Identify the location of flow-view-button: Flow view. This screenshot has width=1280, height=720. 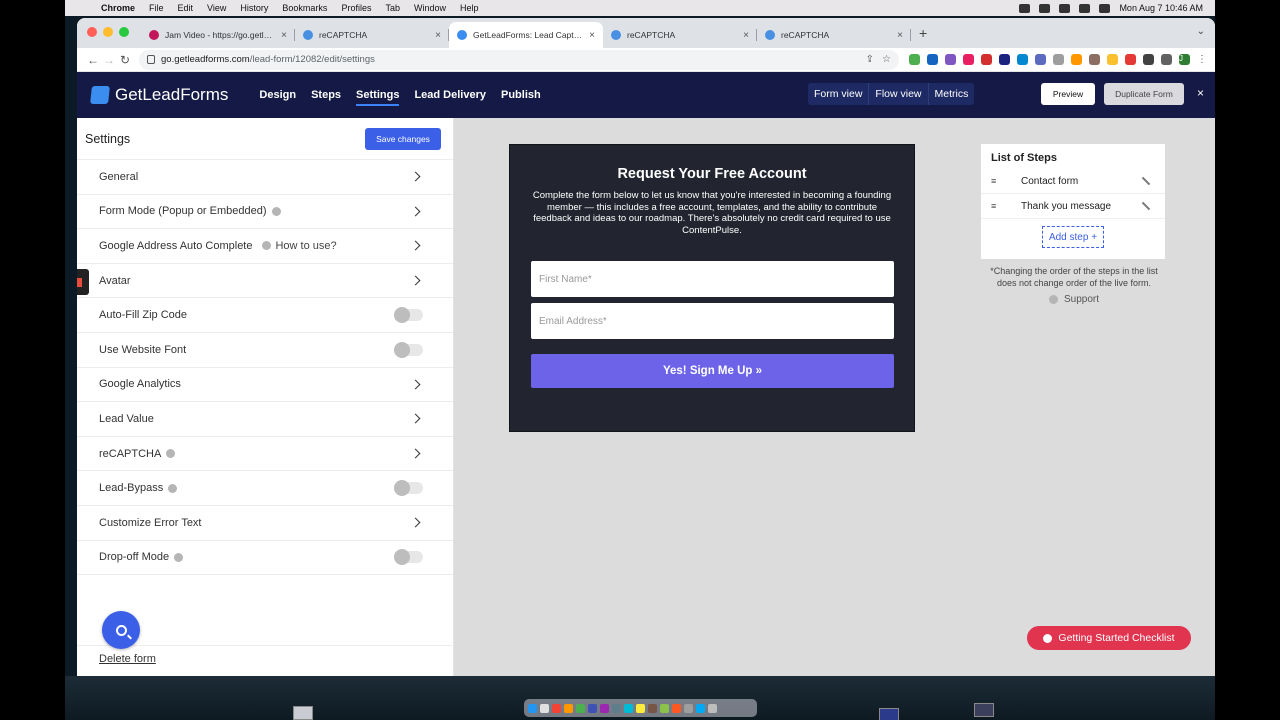
(897, 94).